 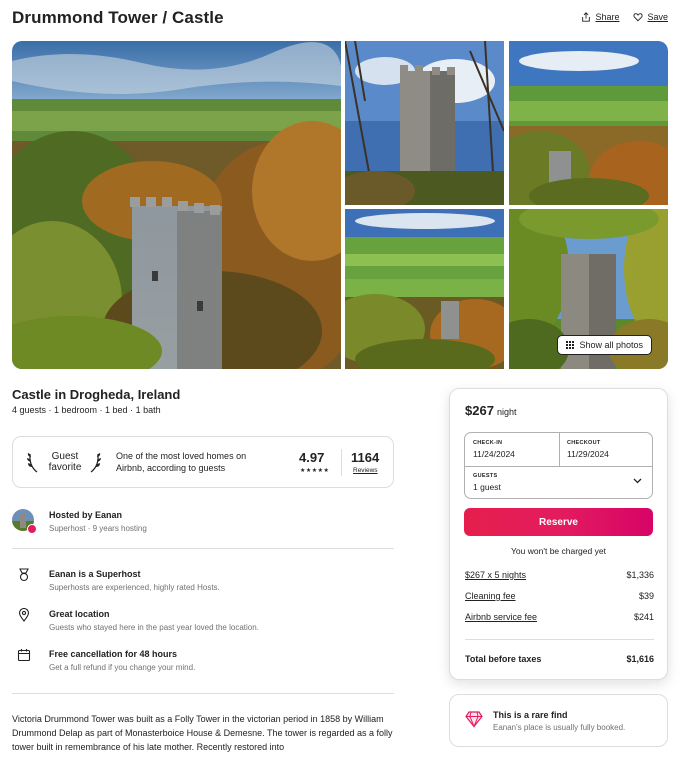 What do you see at coordinates (643, 617) in the screenshot?
I see `fee-amount: $241` at bounding box center [643, 617].